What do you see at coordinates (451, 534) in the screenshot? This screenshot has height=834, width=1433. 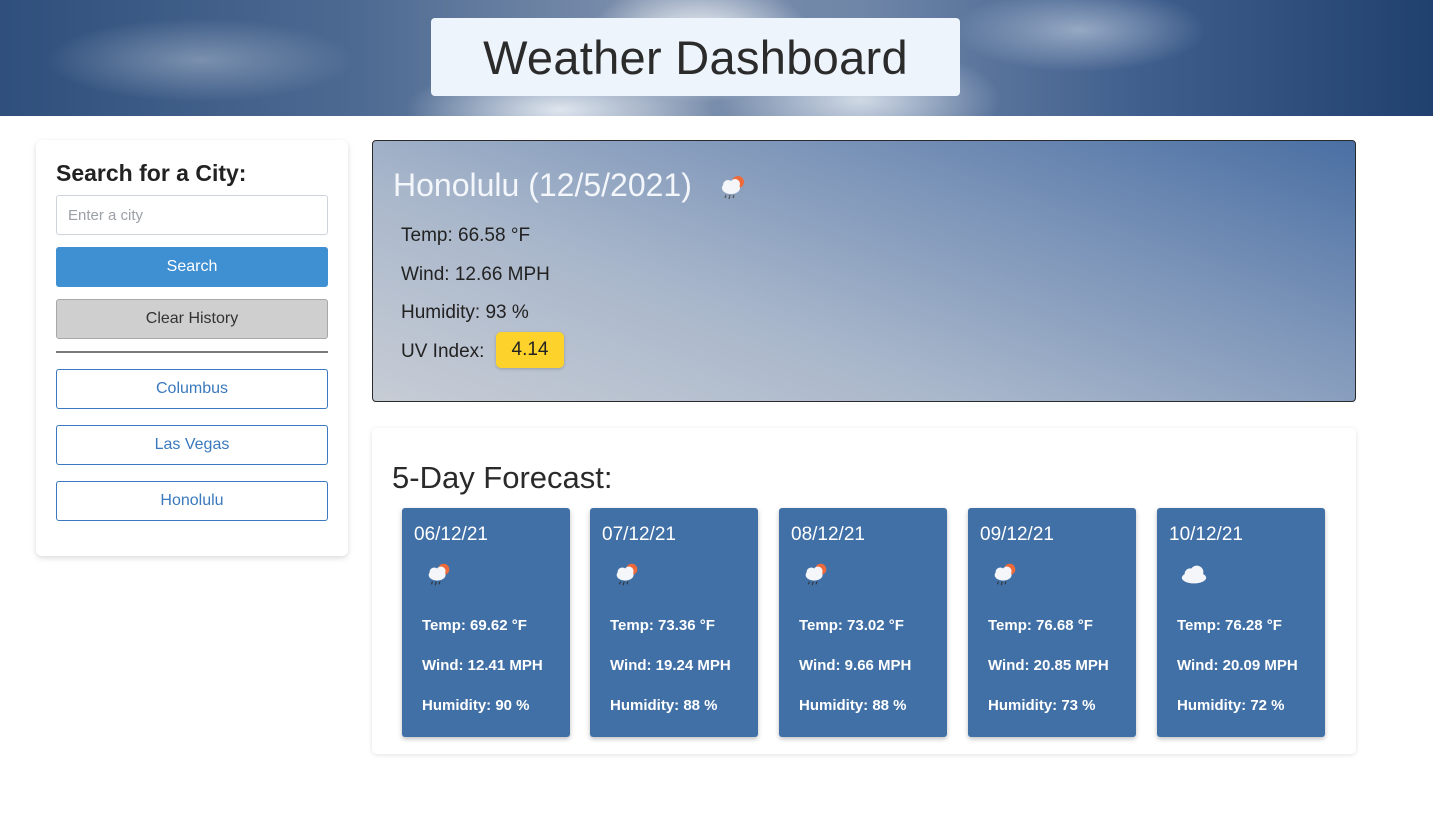 I see `forecast-date: 06/12/21` at bounding box center [451, 534].